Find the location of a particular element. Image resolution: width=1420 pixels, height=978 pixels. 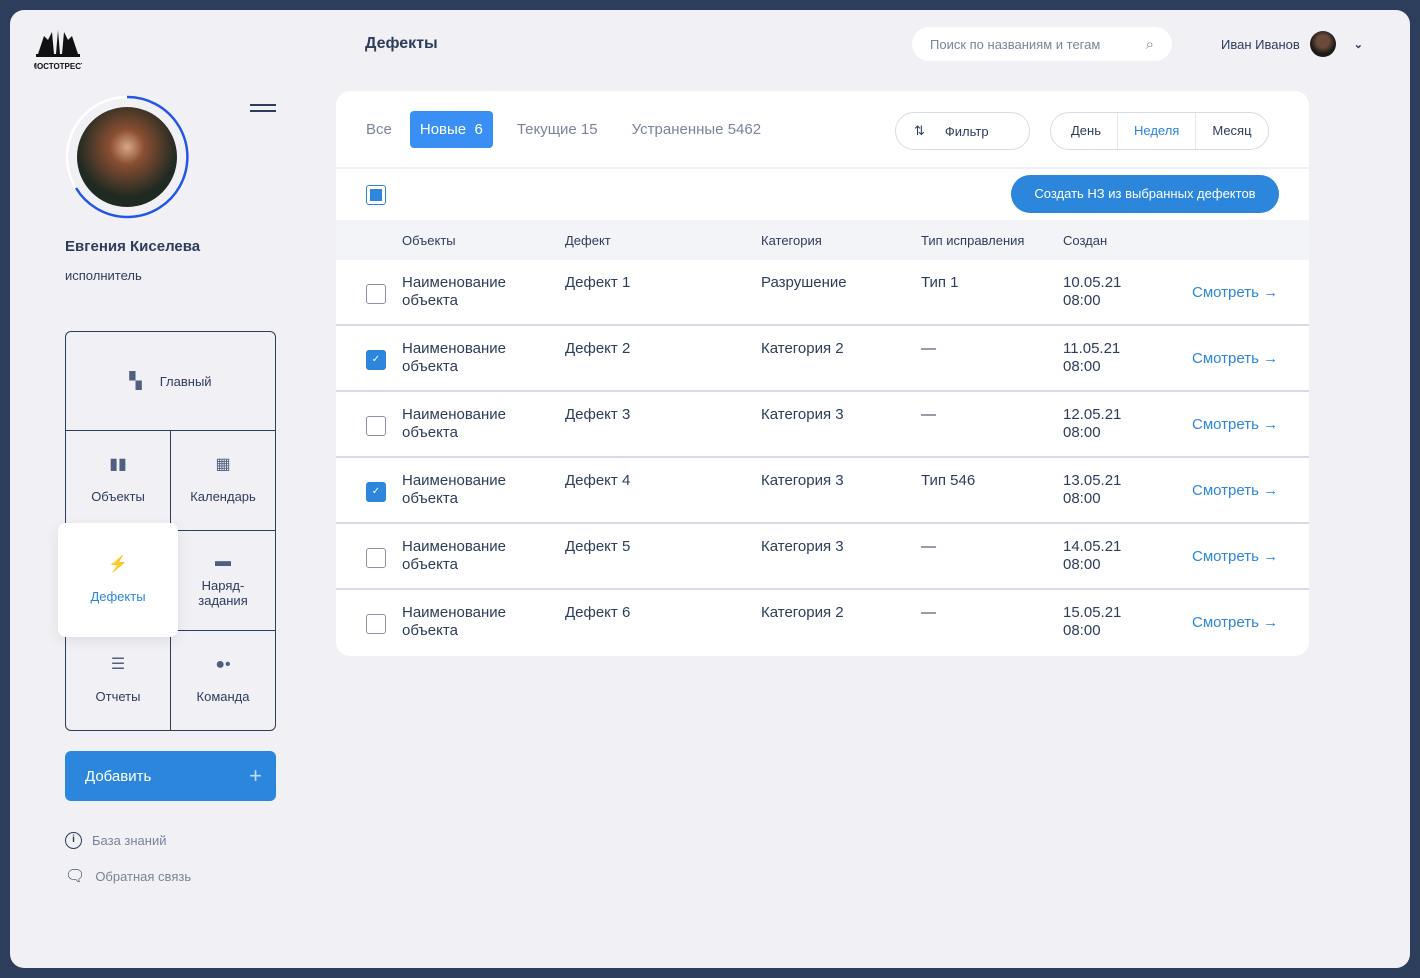

reports-icon: ☰ is located at coordinates (118, 664).